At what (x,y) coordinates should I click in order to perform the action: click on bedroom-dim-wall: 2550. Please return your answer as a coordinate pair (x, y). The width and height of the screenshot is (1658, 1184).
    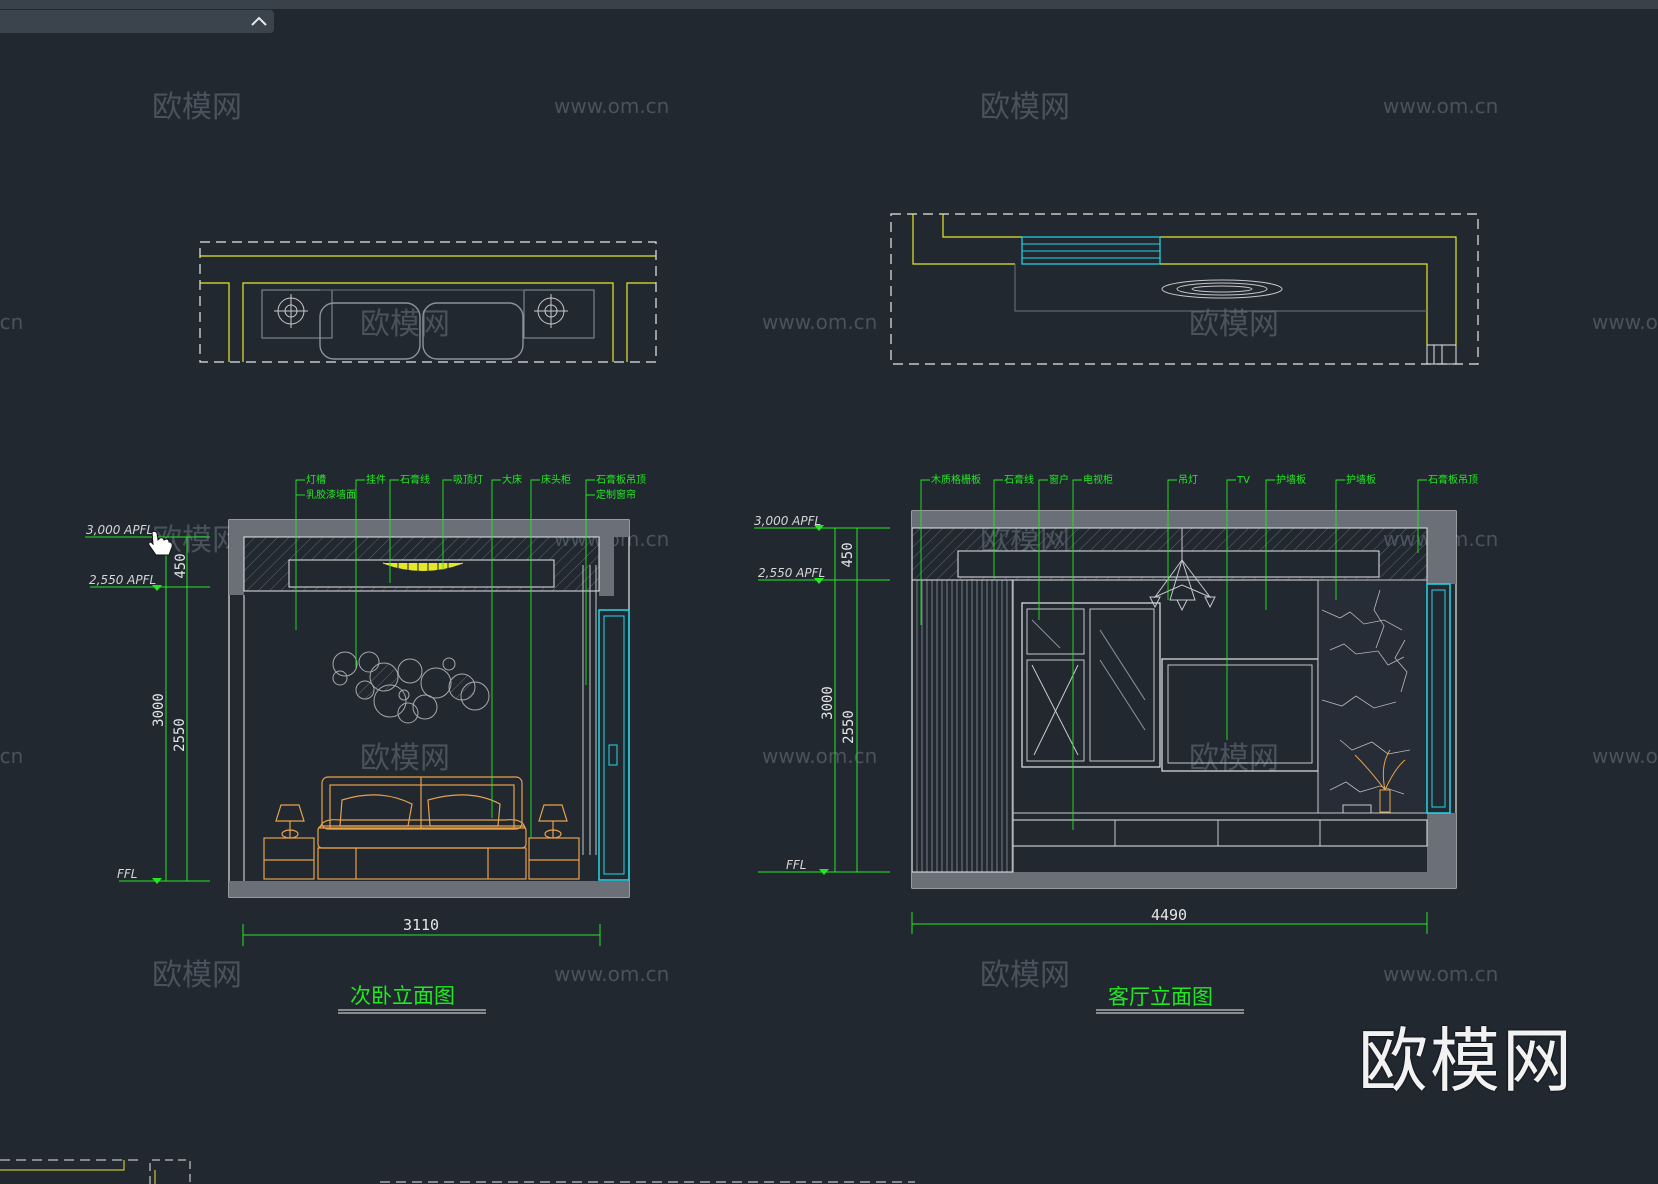
    Looking at the image, I should click on (180, 735).